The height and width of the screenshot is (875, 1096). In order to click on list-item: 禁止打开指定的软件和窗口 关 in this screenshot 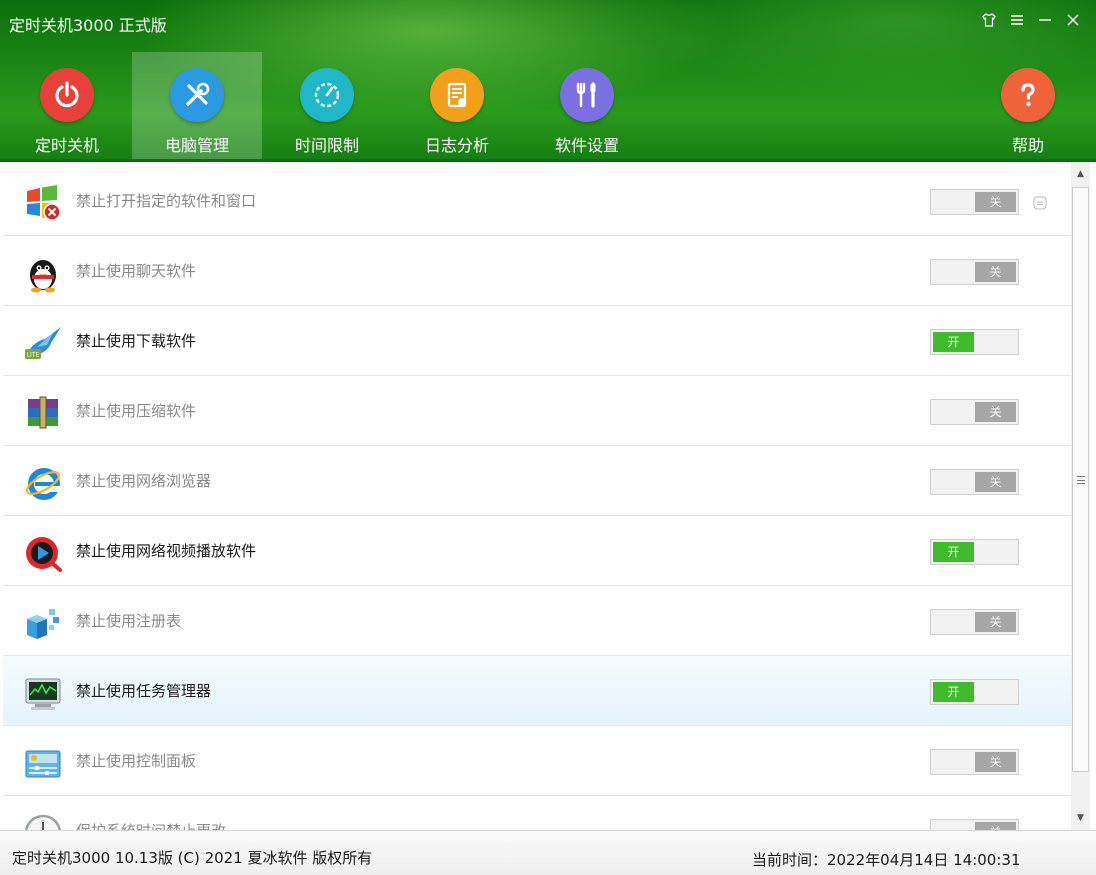, I will do `click(537, 201)`.